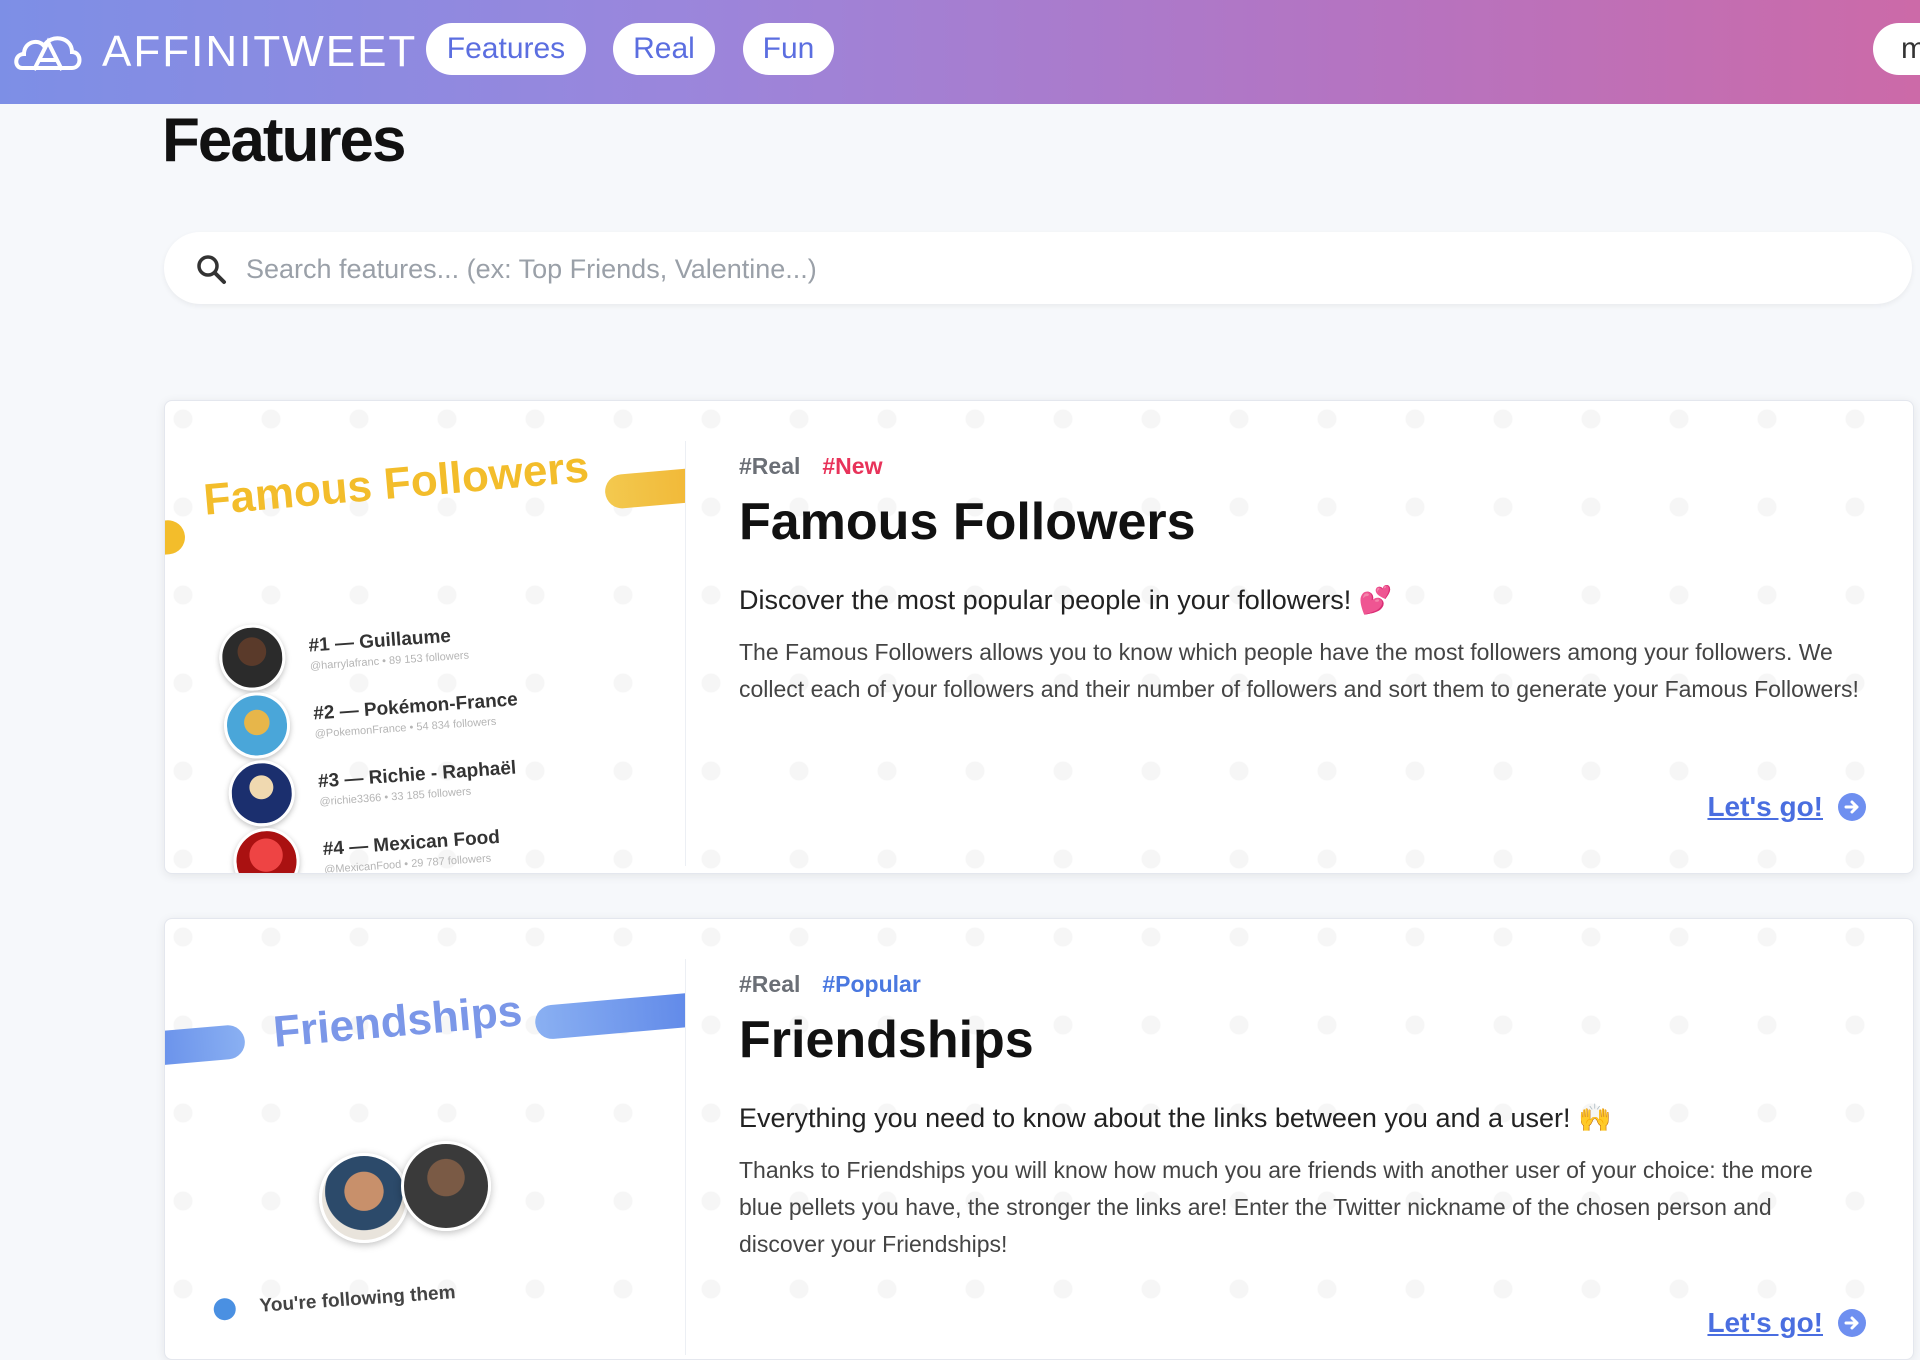  I want to click on nav-real: Real, so click(664, 49).